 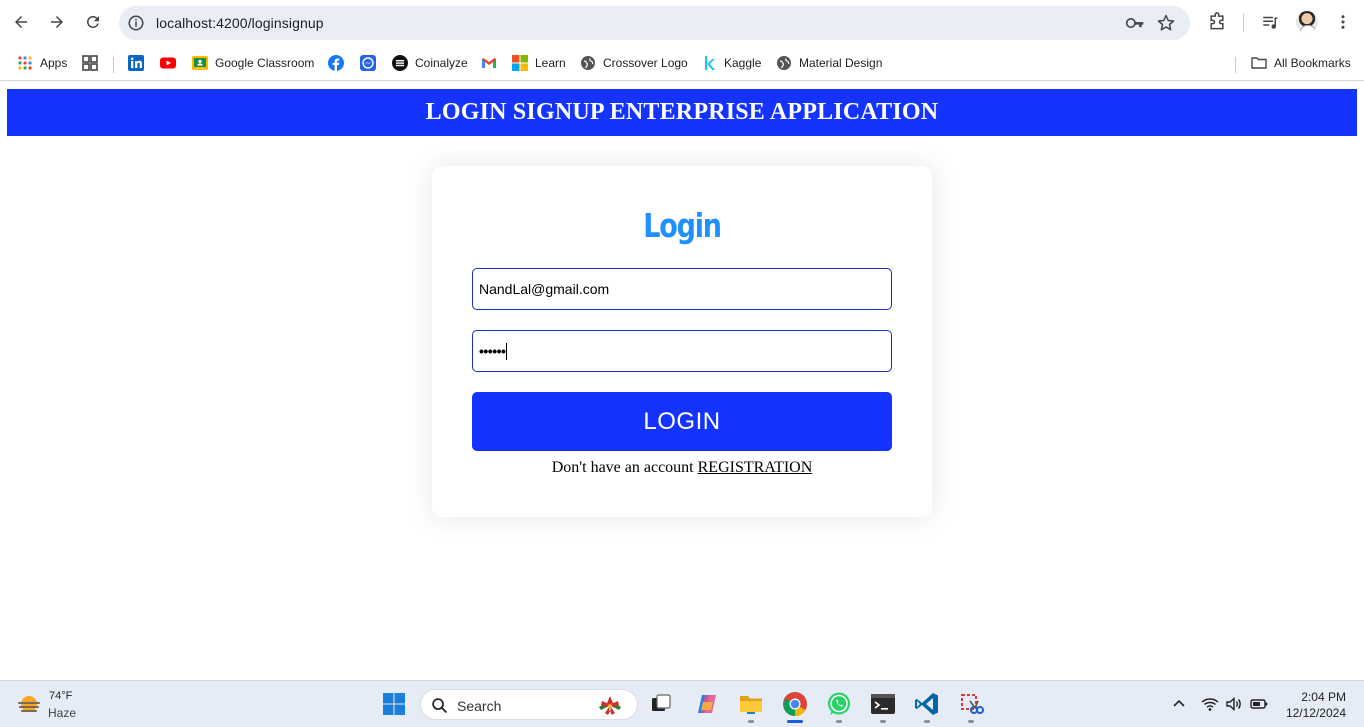 What do you see at coordinates (1316, 705) in the screenshot?
I see `taskbar-clock: 2:04 PM 12/12/2024` at bounding box center [1316, 705].